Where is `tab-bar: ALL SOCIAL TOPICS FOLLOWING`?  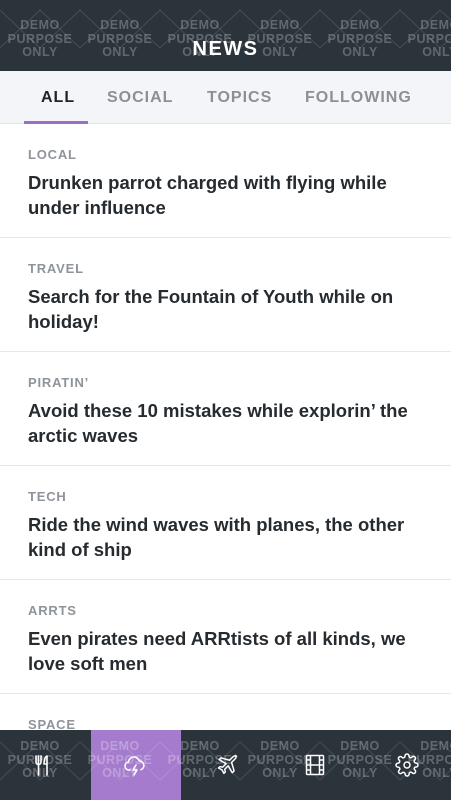
tab-bar: ALL SOCIAL TOPICS FOLLOWING is located at coordinates (225, 97).